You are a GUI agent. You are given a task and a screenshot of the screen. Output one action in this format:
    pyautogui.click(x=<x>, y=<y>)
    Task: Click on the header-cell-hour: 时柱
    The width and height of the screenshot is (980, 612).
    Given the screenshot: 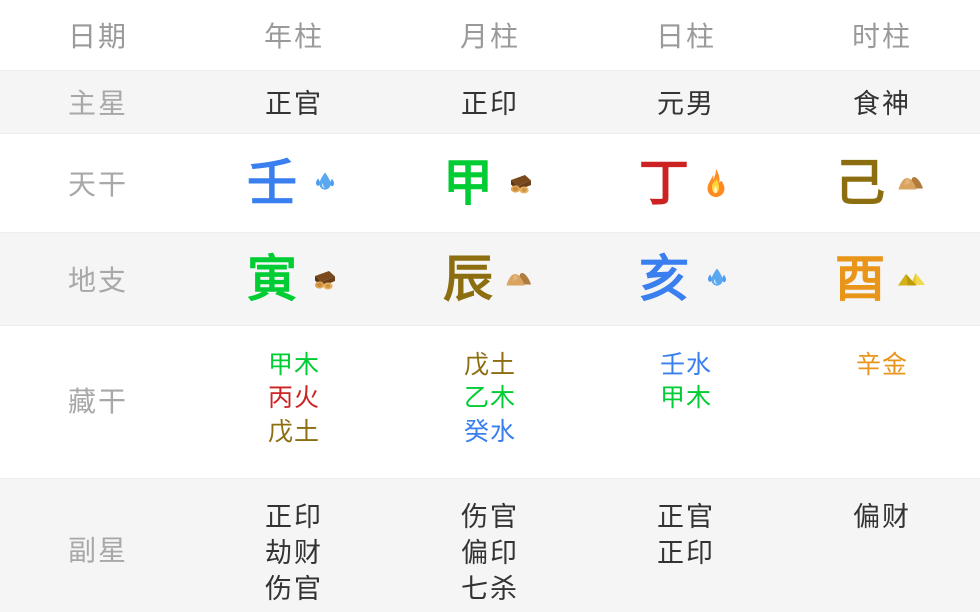 What is the action you would take?
    pyautogui.click(x=882, y=35)
    